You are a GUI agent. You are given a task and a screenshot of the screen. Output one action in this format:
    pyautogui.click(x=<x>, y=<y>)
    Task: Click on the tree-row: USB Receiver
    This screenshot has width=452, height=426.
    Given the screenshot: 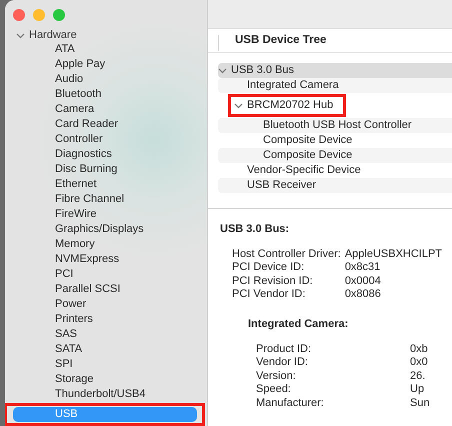 What is the action you would take?
    pyautogui.click(x=335, y=185)
    